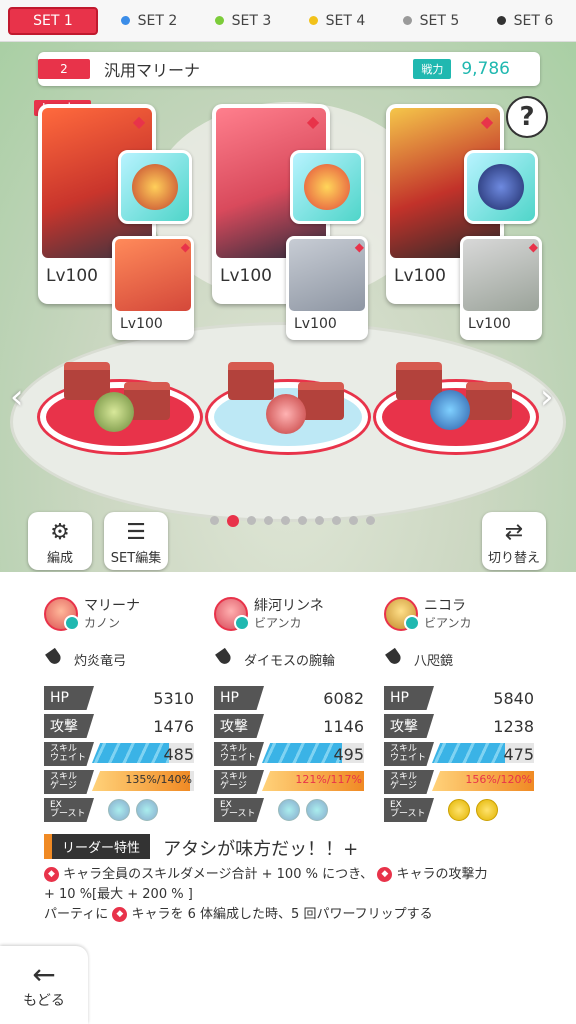 The image size is (576, 1024). I want to click on skill-wait-stat: スキル ウェイト 495, so click(289, 754).